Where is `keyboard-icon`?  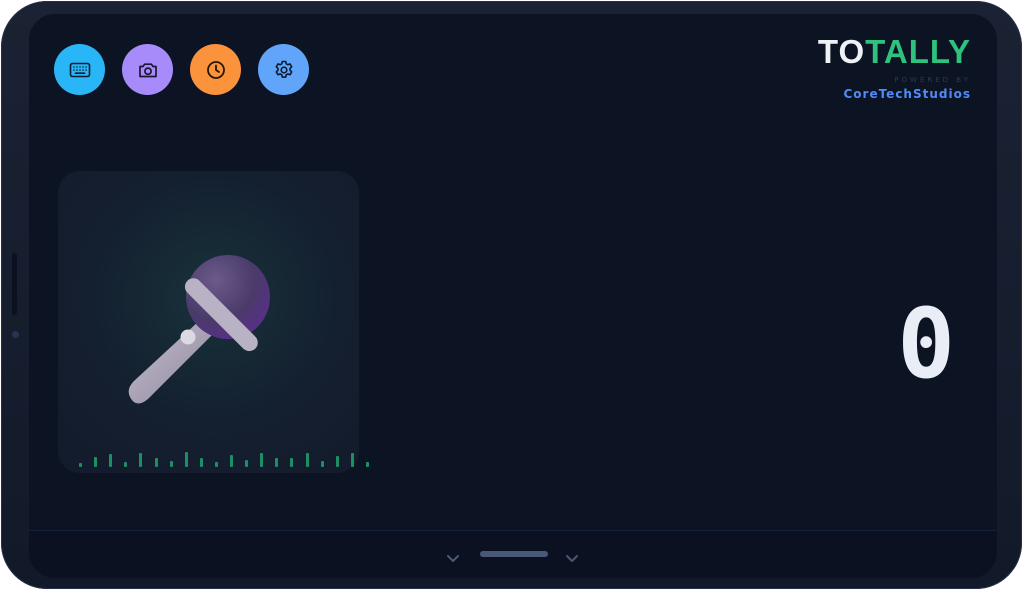 keyboard-icon is located at coordinates (79, 69).